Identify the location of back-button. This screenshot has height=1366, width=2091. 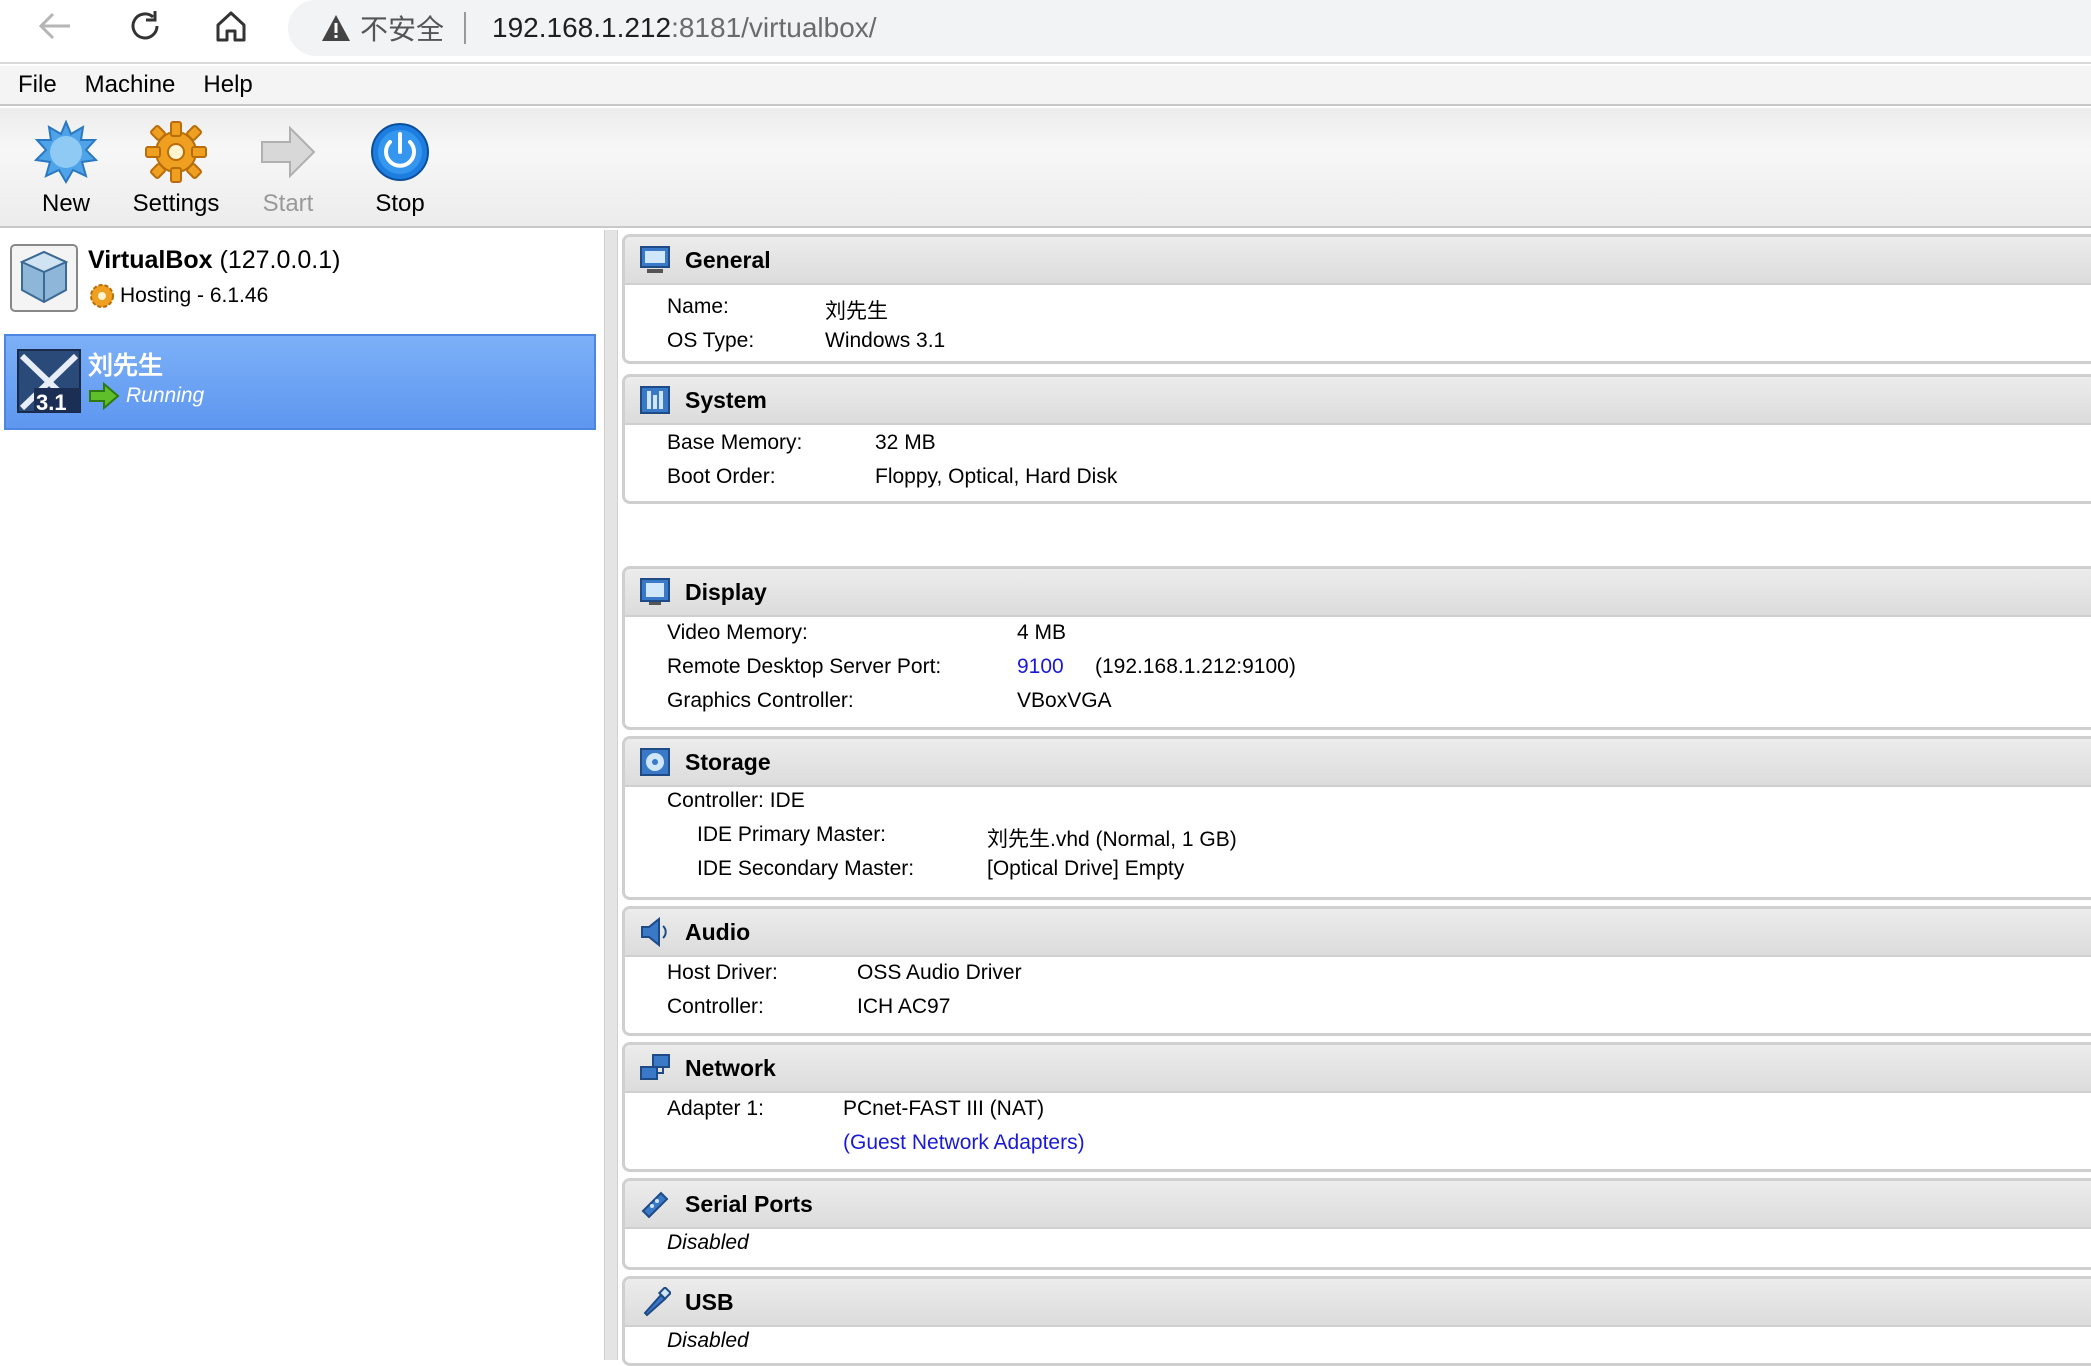
(55, 26).